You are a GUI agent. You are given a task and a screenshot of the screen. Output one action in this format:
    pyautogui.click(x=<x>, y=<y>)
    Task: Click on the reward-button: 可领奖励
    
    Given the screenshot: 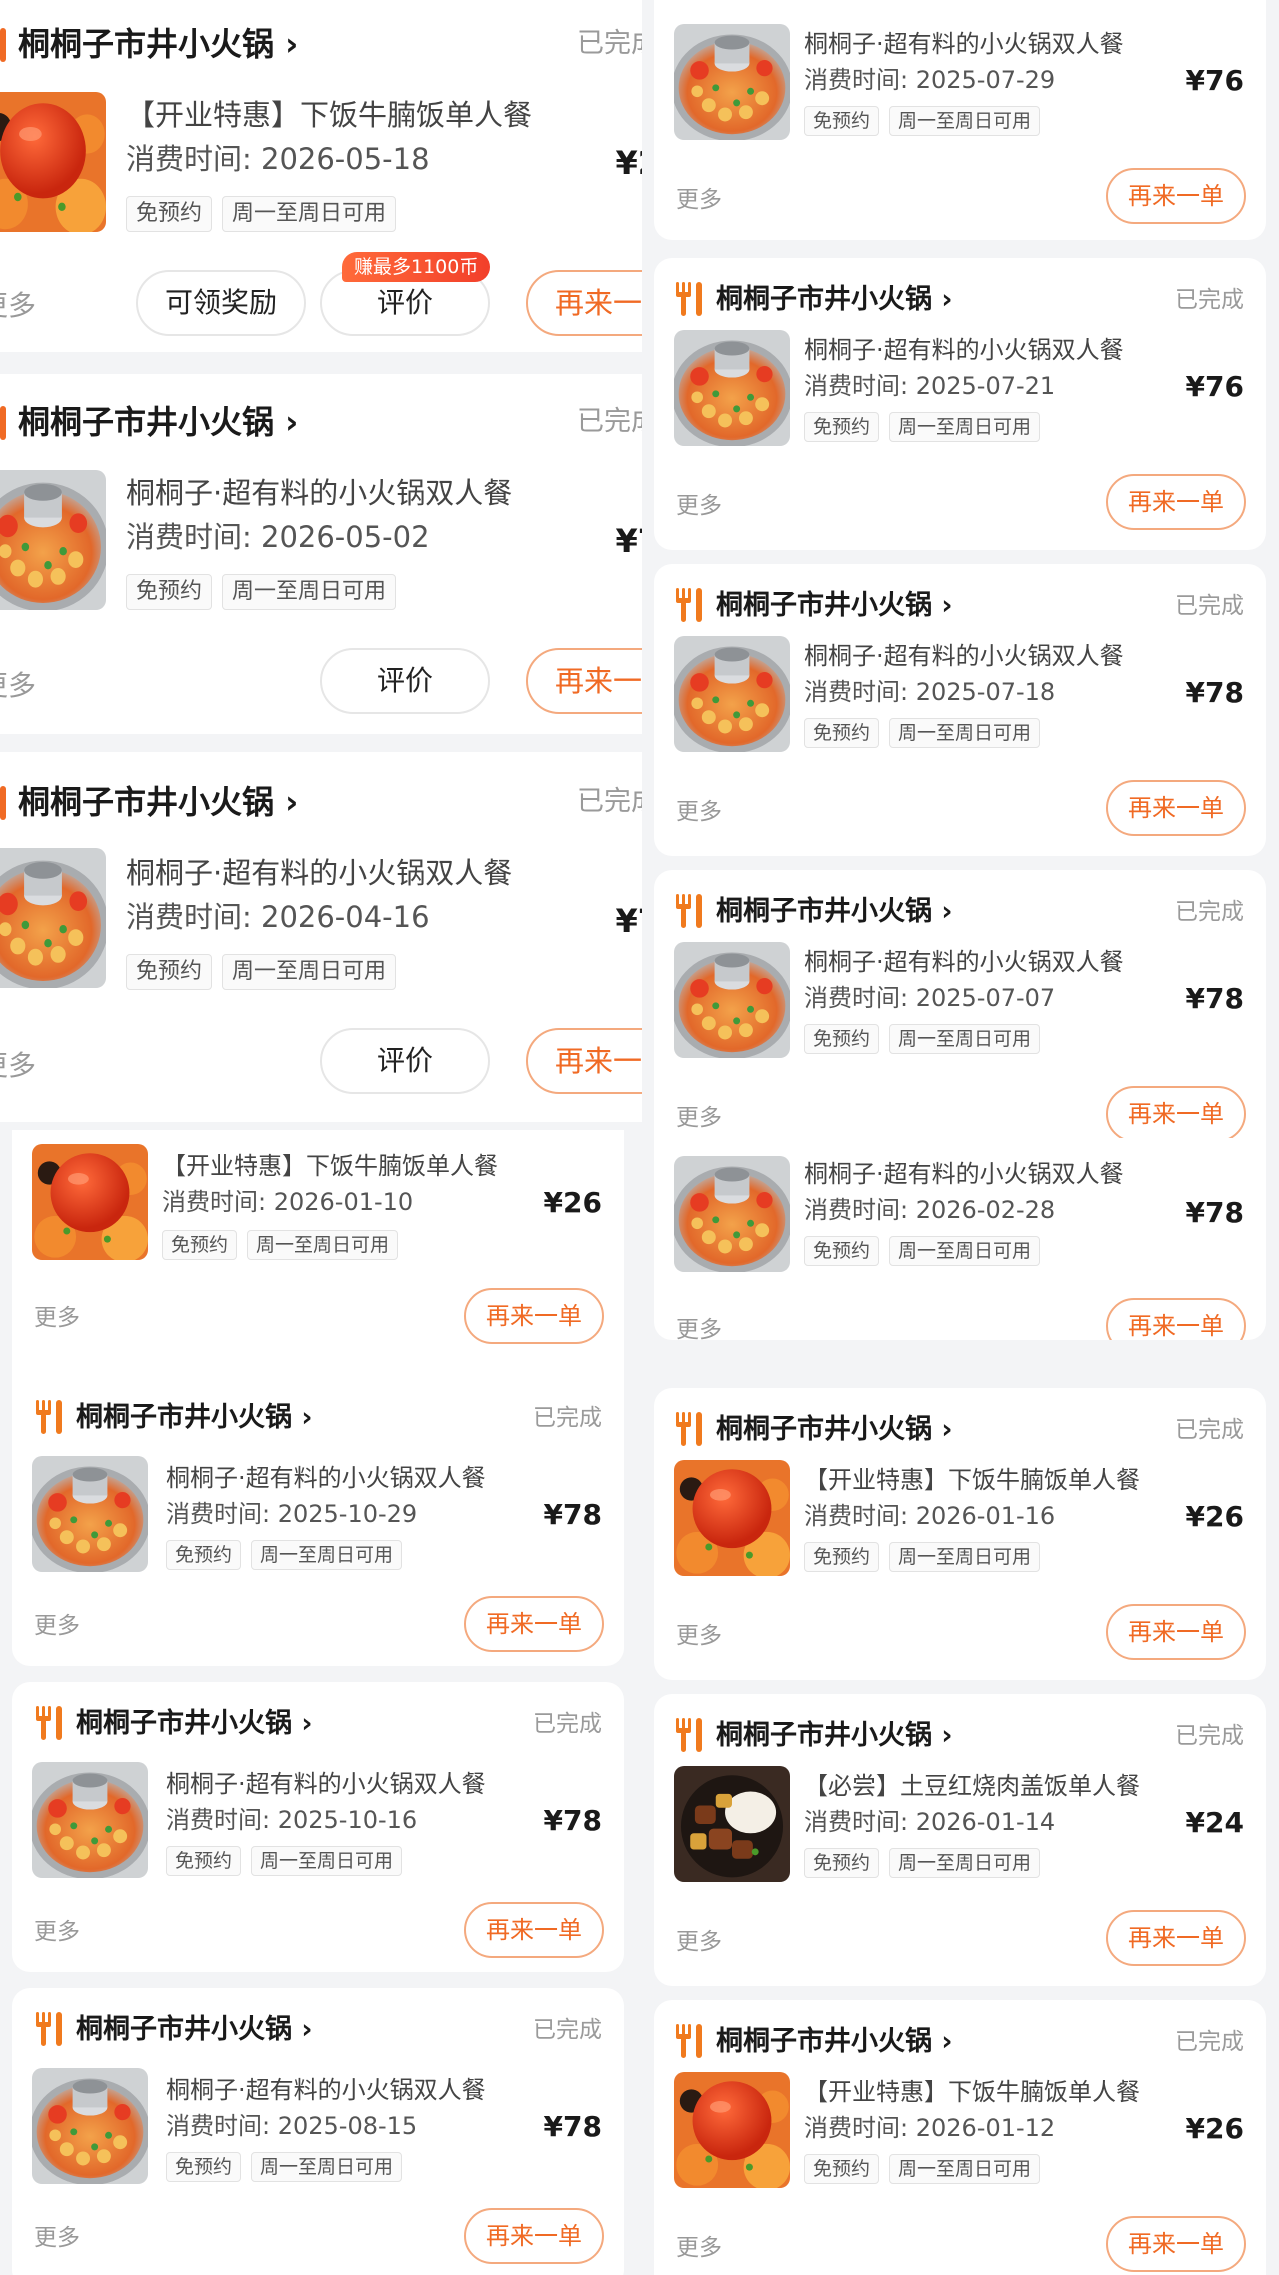 What is the action you would take?
    pyautogui.click(x=221, y=303)
    